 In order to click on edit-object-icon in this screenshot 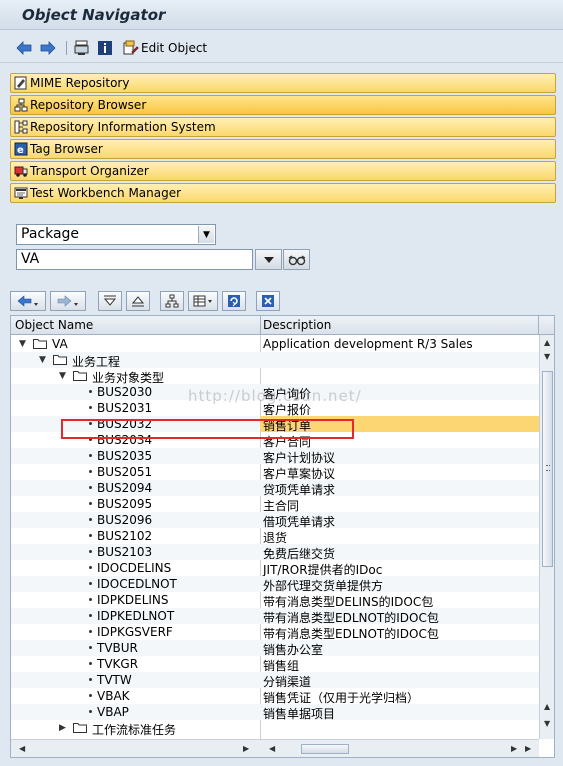, I will do `click(131, 47)`.